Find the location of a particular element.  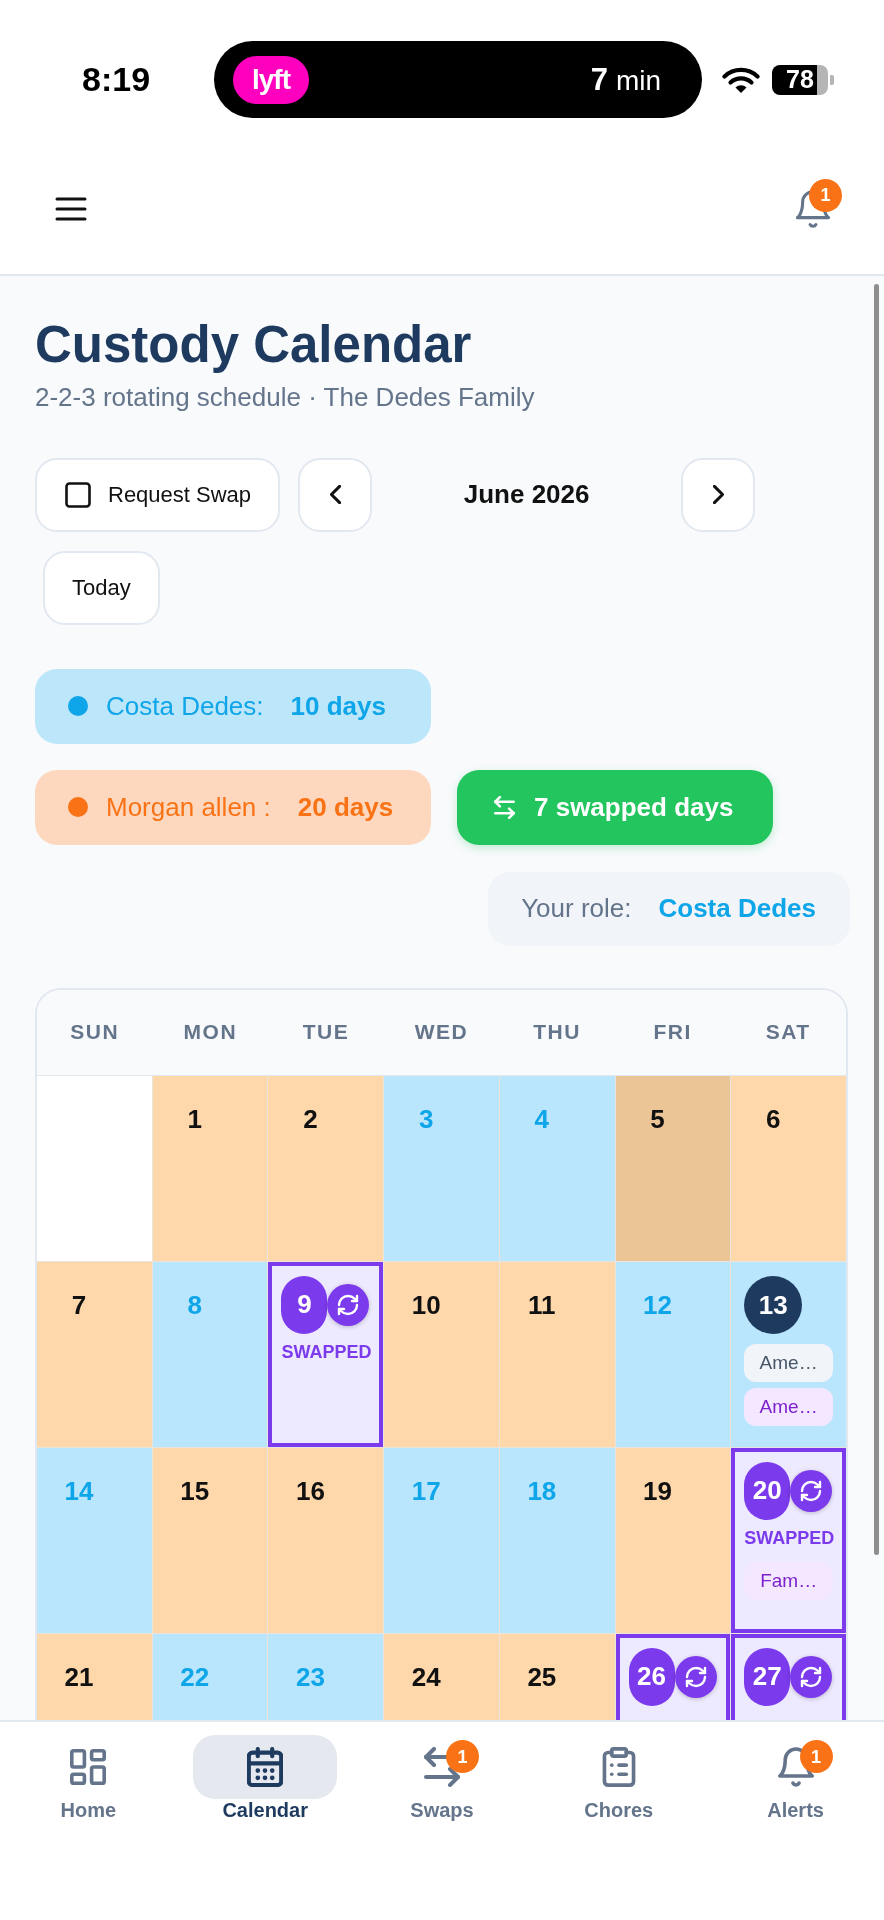

day-number: 13 is located at coordinates (773, 1304).